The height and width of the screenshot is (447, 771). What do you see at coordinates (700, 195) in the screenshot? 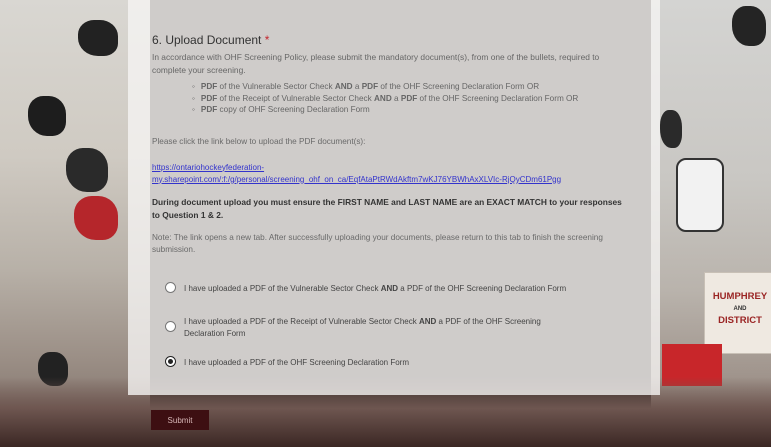
I see `goalie-pad-image` at bounding box center [700, 195].